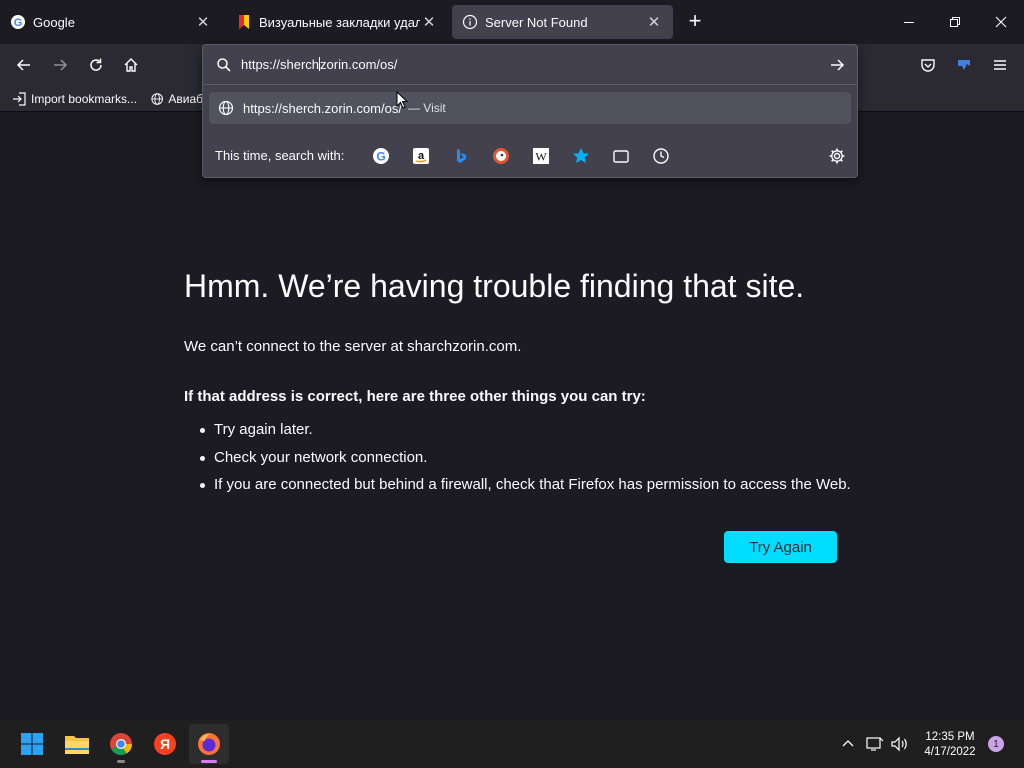 This screenshot has height=768, width=1024. Describe the element at coordinates (426, 108) in the screenshot. I see `suggestion-action: — Visit` at that location.